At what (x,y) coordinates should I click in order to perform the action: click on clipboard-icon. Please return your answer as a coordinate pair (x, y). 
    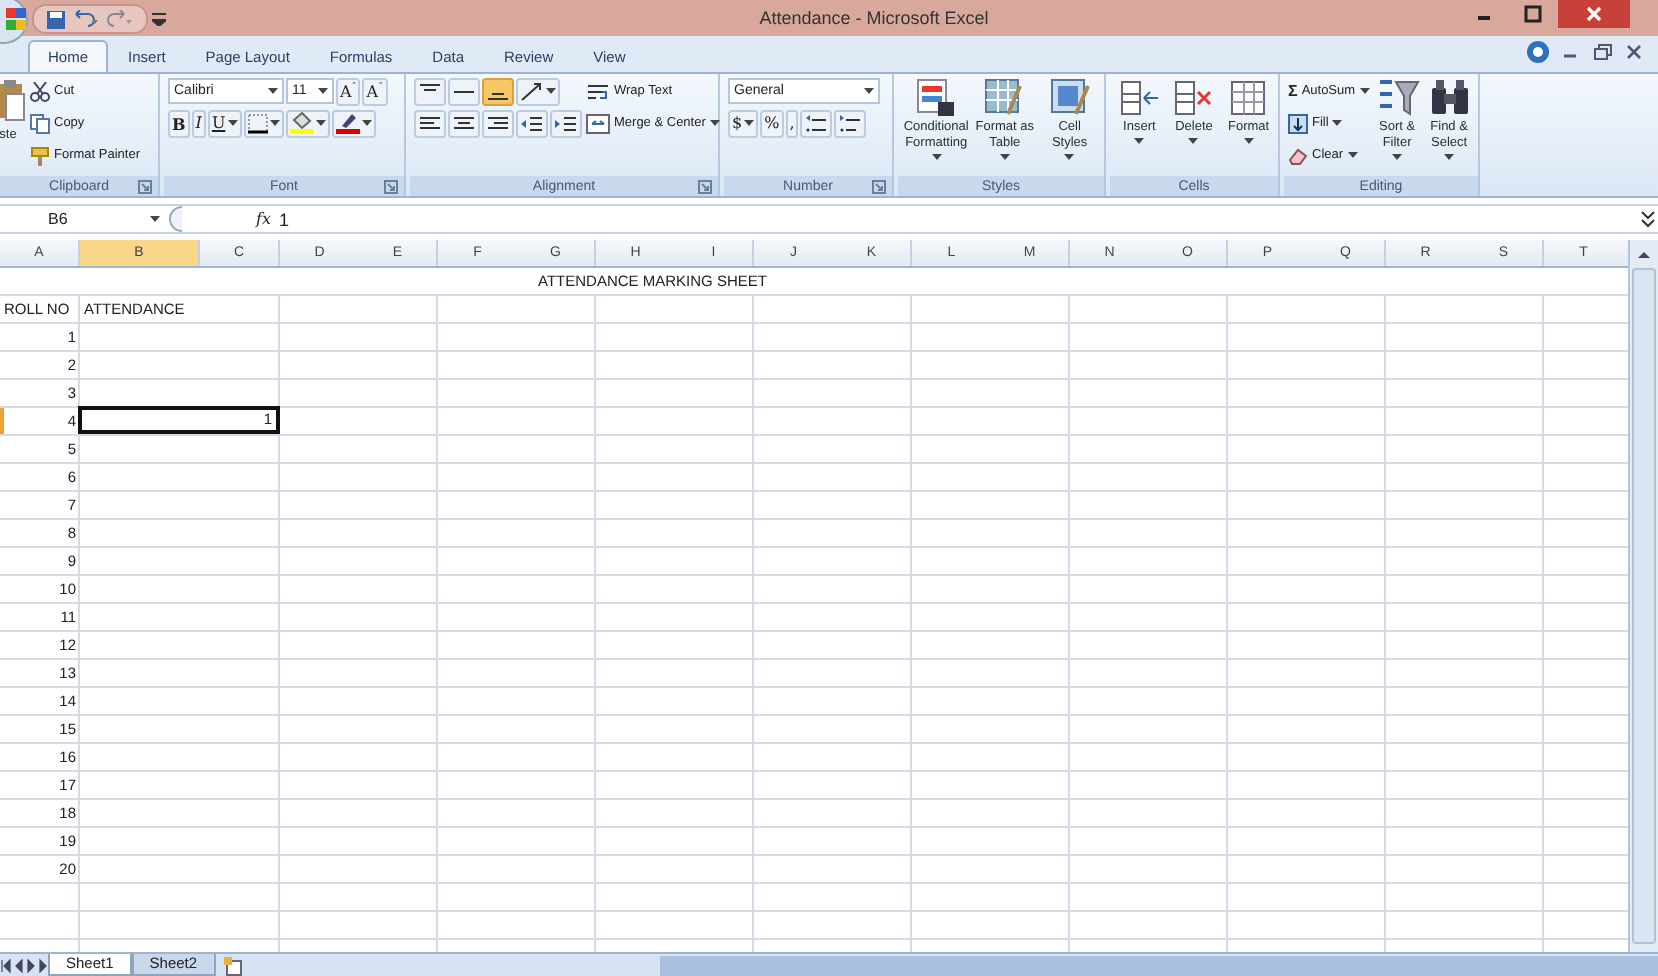
    Looking at the image, I should click on (13, 102).